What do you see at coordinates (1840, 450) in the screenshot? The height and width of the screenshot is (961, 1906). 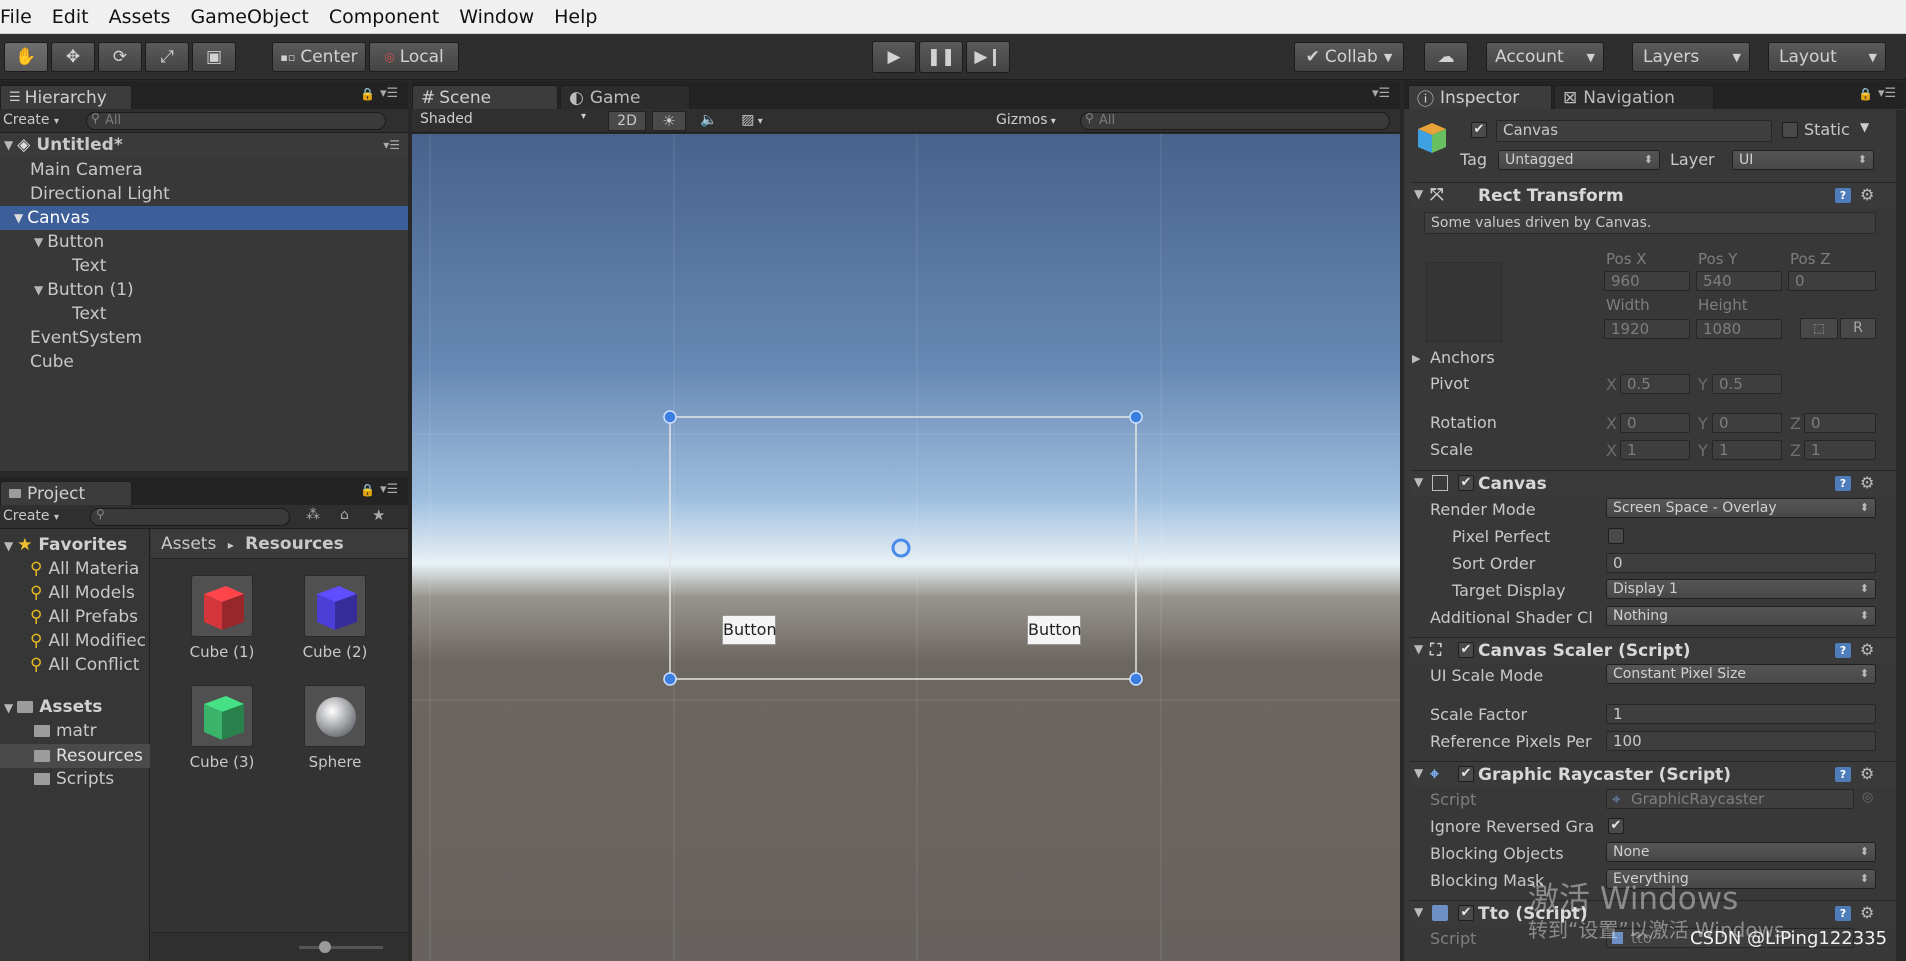 I see `scale-z-field: 1` at bounding box center [1840, 450].